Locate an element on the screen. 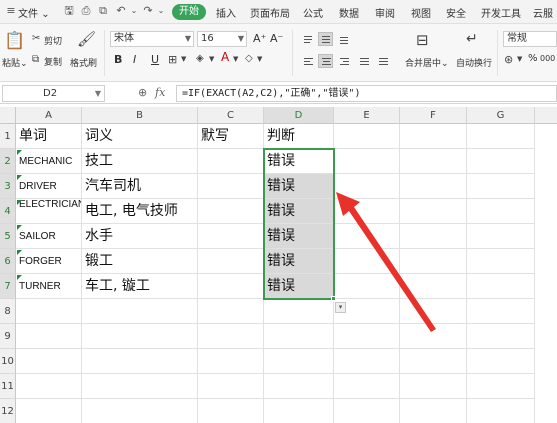  copy-button: 复制 is located at coordinates (53, 61).